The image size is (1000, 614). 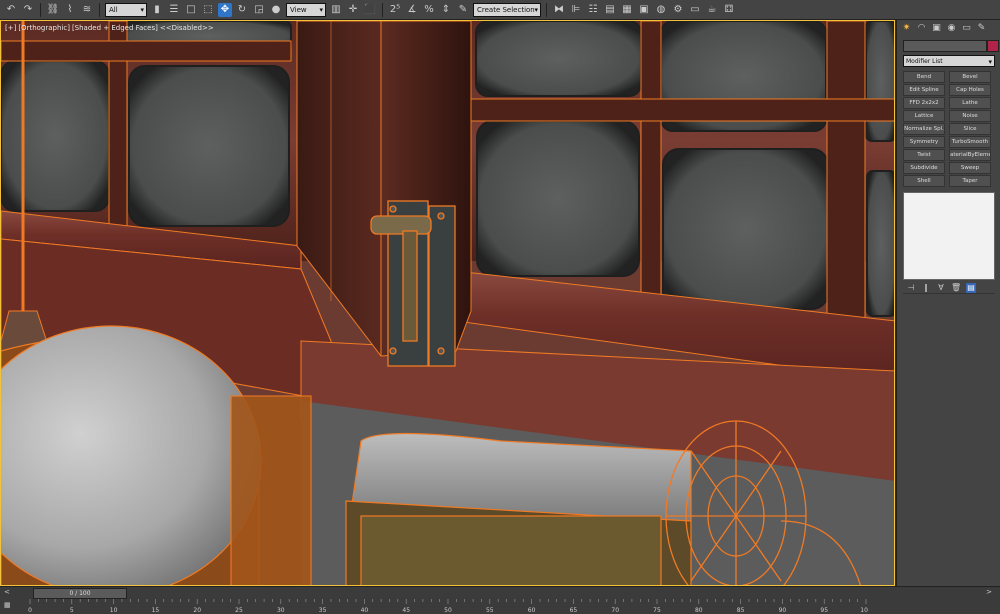 What do you see at coordinates (187, 28) in the screenshot?
I see `viewport-lighting: <<Disabled>>` at bounding box center [187, 28].